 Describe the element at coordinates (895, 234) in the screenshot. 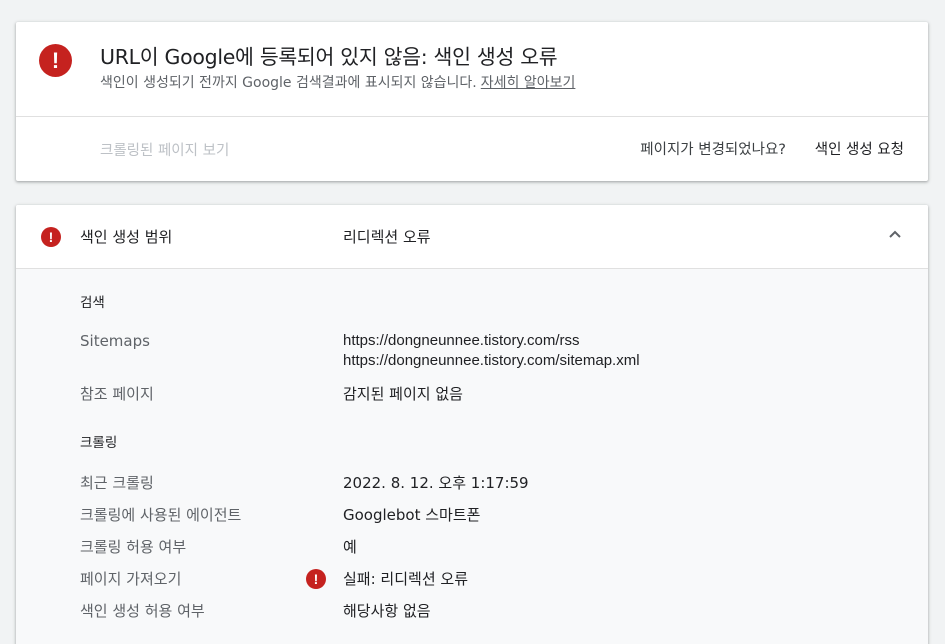

I see `chevron-up-icon` at that location.